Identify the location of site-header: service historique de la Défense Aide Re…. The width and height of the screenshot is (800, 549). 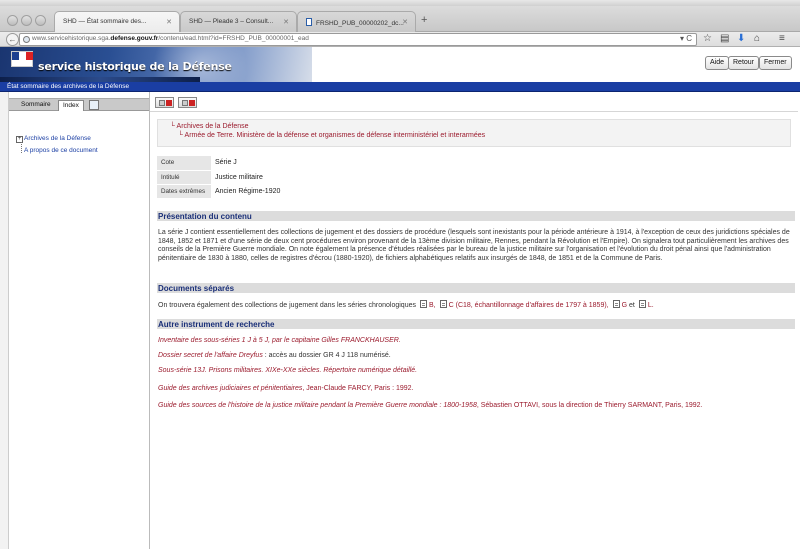
(400, 64).